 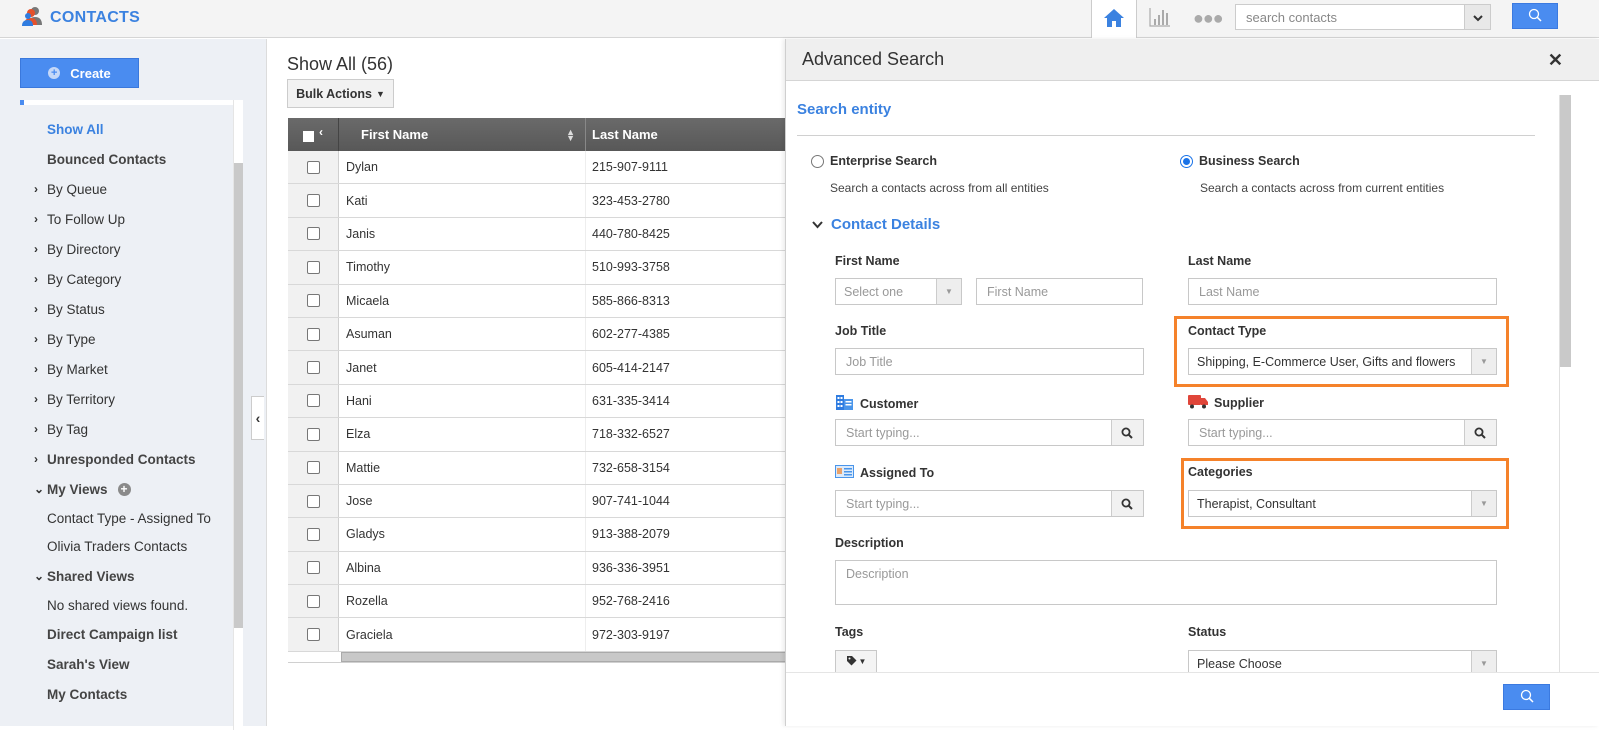 I want to click on cell-first-name: Asuman, so click(x=462, y=334).